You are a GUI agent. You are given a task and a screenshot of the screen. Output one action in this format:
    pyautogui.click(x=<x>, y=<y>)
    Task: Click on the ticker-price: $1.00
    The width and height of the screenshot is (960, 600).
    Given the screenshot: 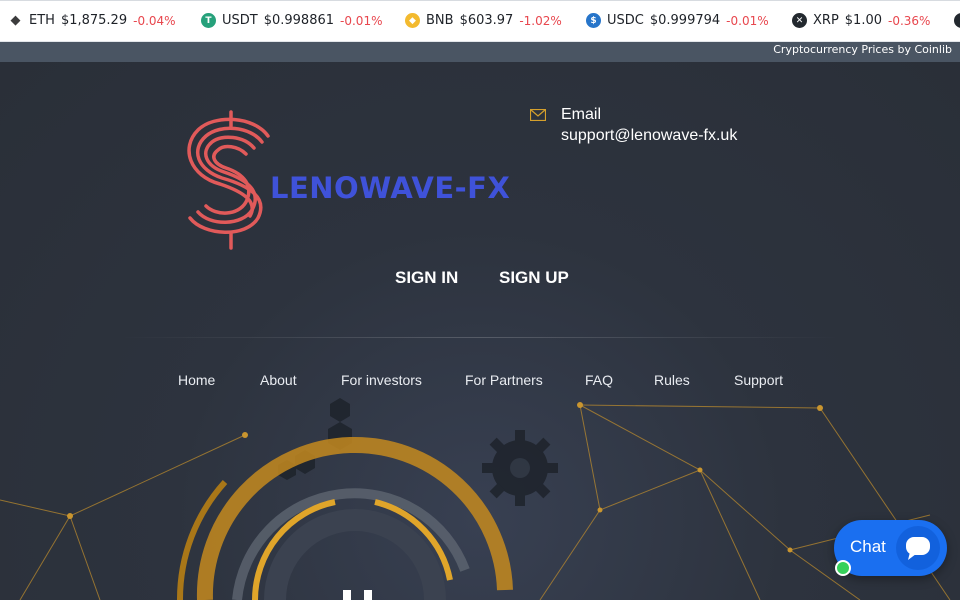 What is the action you would take?
    pyautogui.click(x=863, y=20)
    